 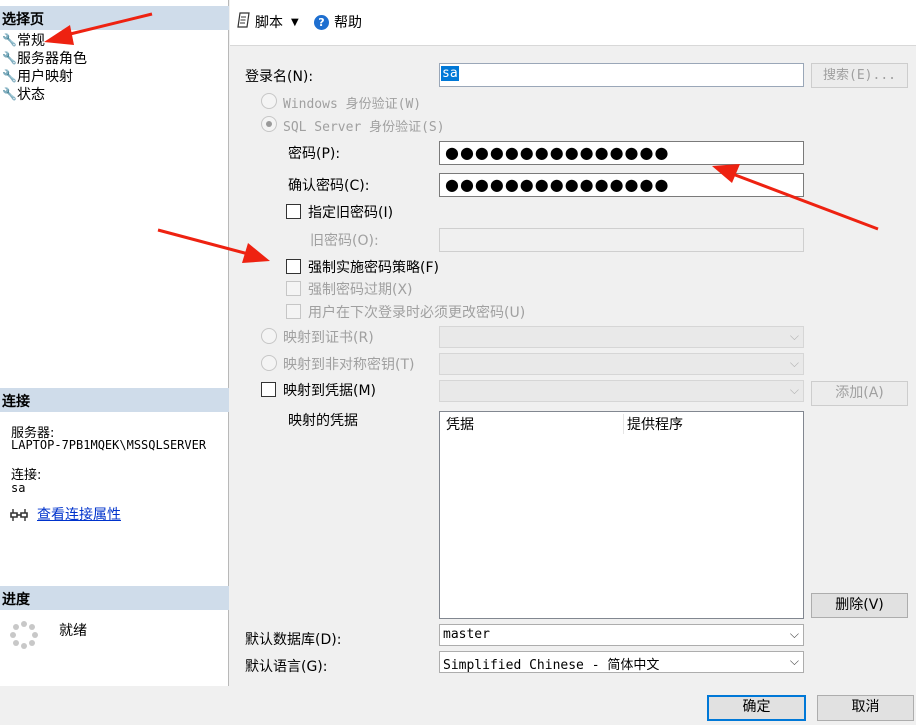 What do you see at coordinates (460, 424) in the screenshot?
I see `column-header-credential: 凭据` at bounding box center [460, 424].